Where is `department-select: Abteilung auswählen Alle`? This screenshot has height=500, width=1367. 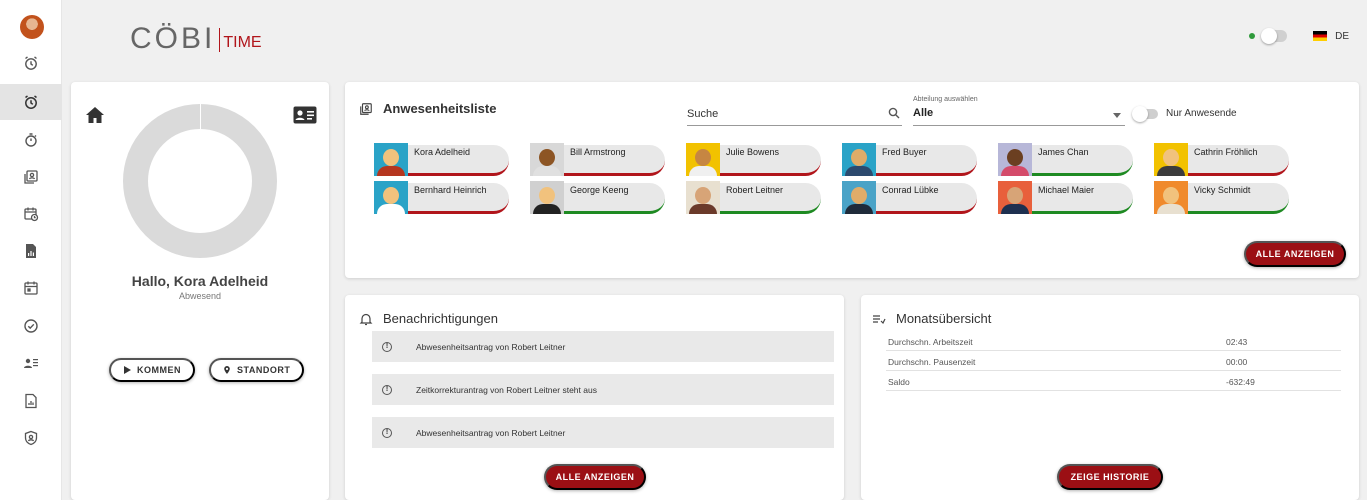
department-select: Abteilung auswählen Alle is located at coordinates (1019, 111).